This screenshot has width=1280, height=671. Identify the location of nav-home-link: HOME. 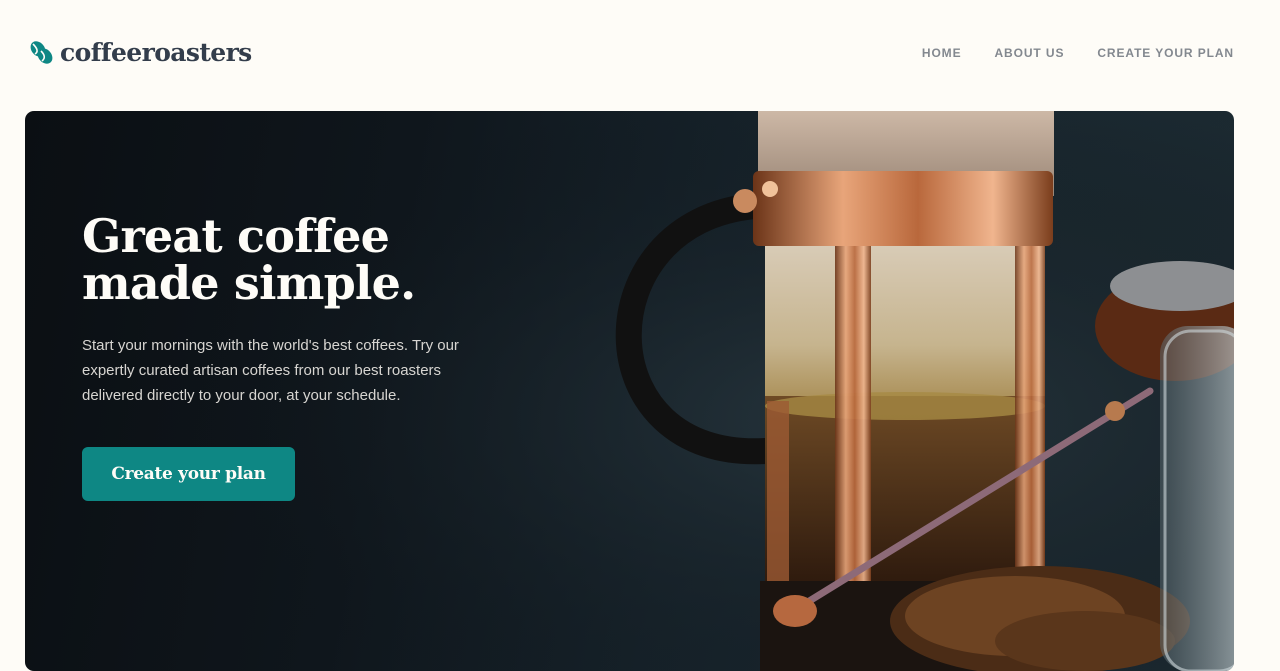
(942, 53).